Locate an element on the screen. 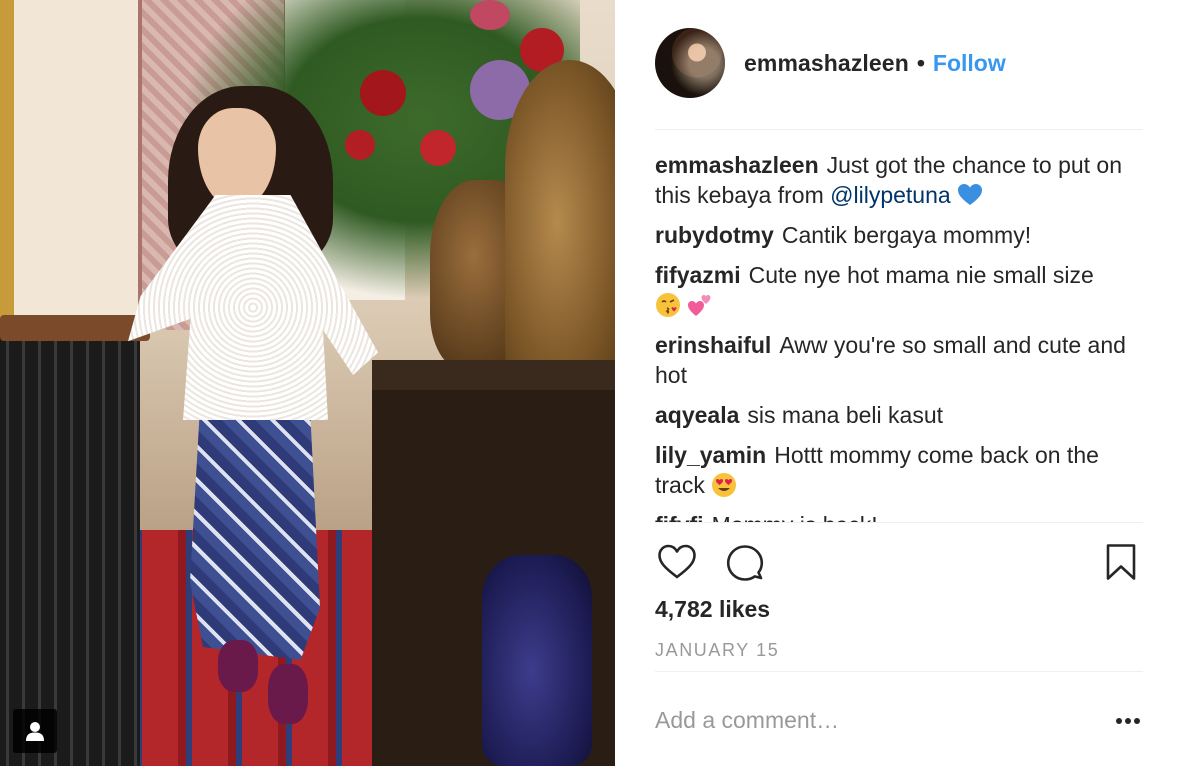 The image size is (1182, 766). post-header: emmashazleen • Follow is located at coordinates (899, 78).